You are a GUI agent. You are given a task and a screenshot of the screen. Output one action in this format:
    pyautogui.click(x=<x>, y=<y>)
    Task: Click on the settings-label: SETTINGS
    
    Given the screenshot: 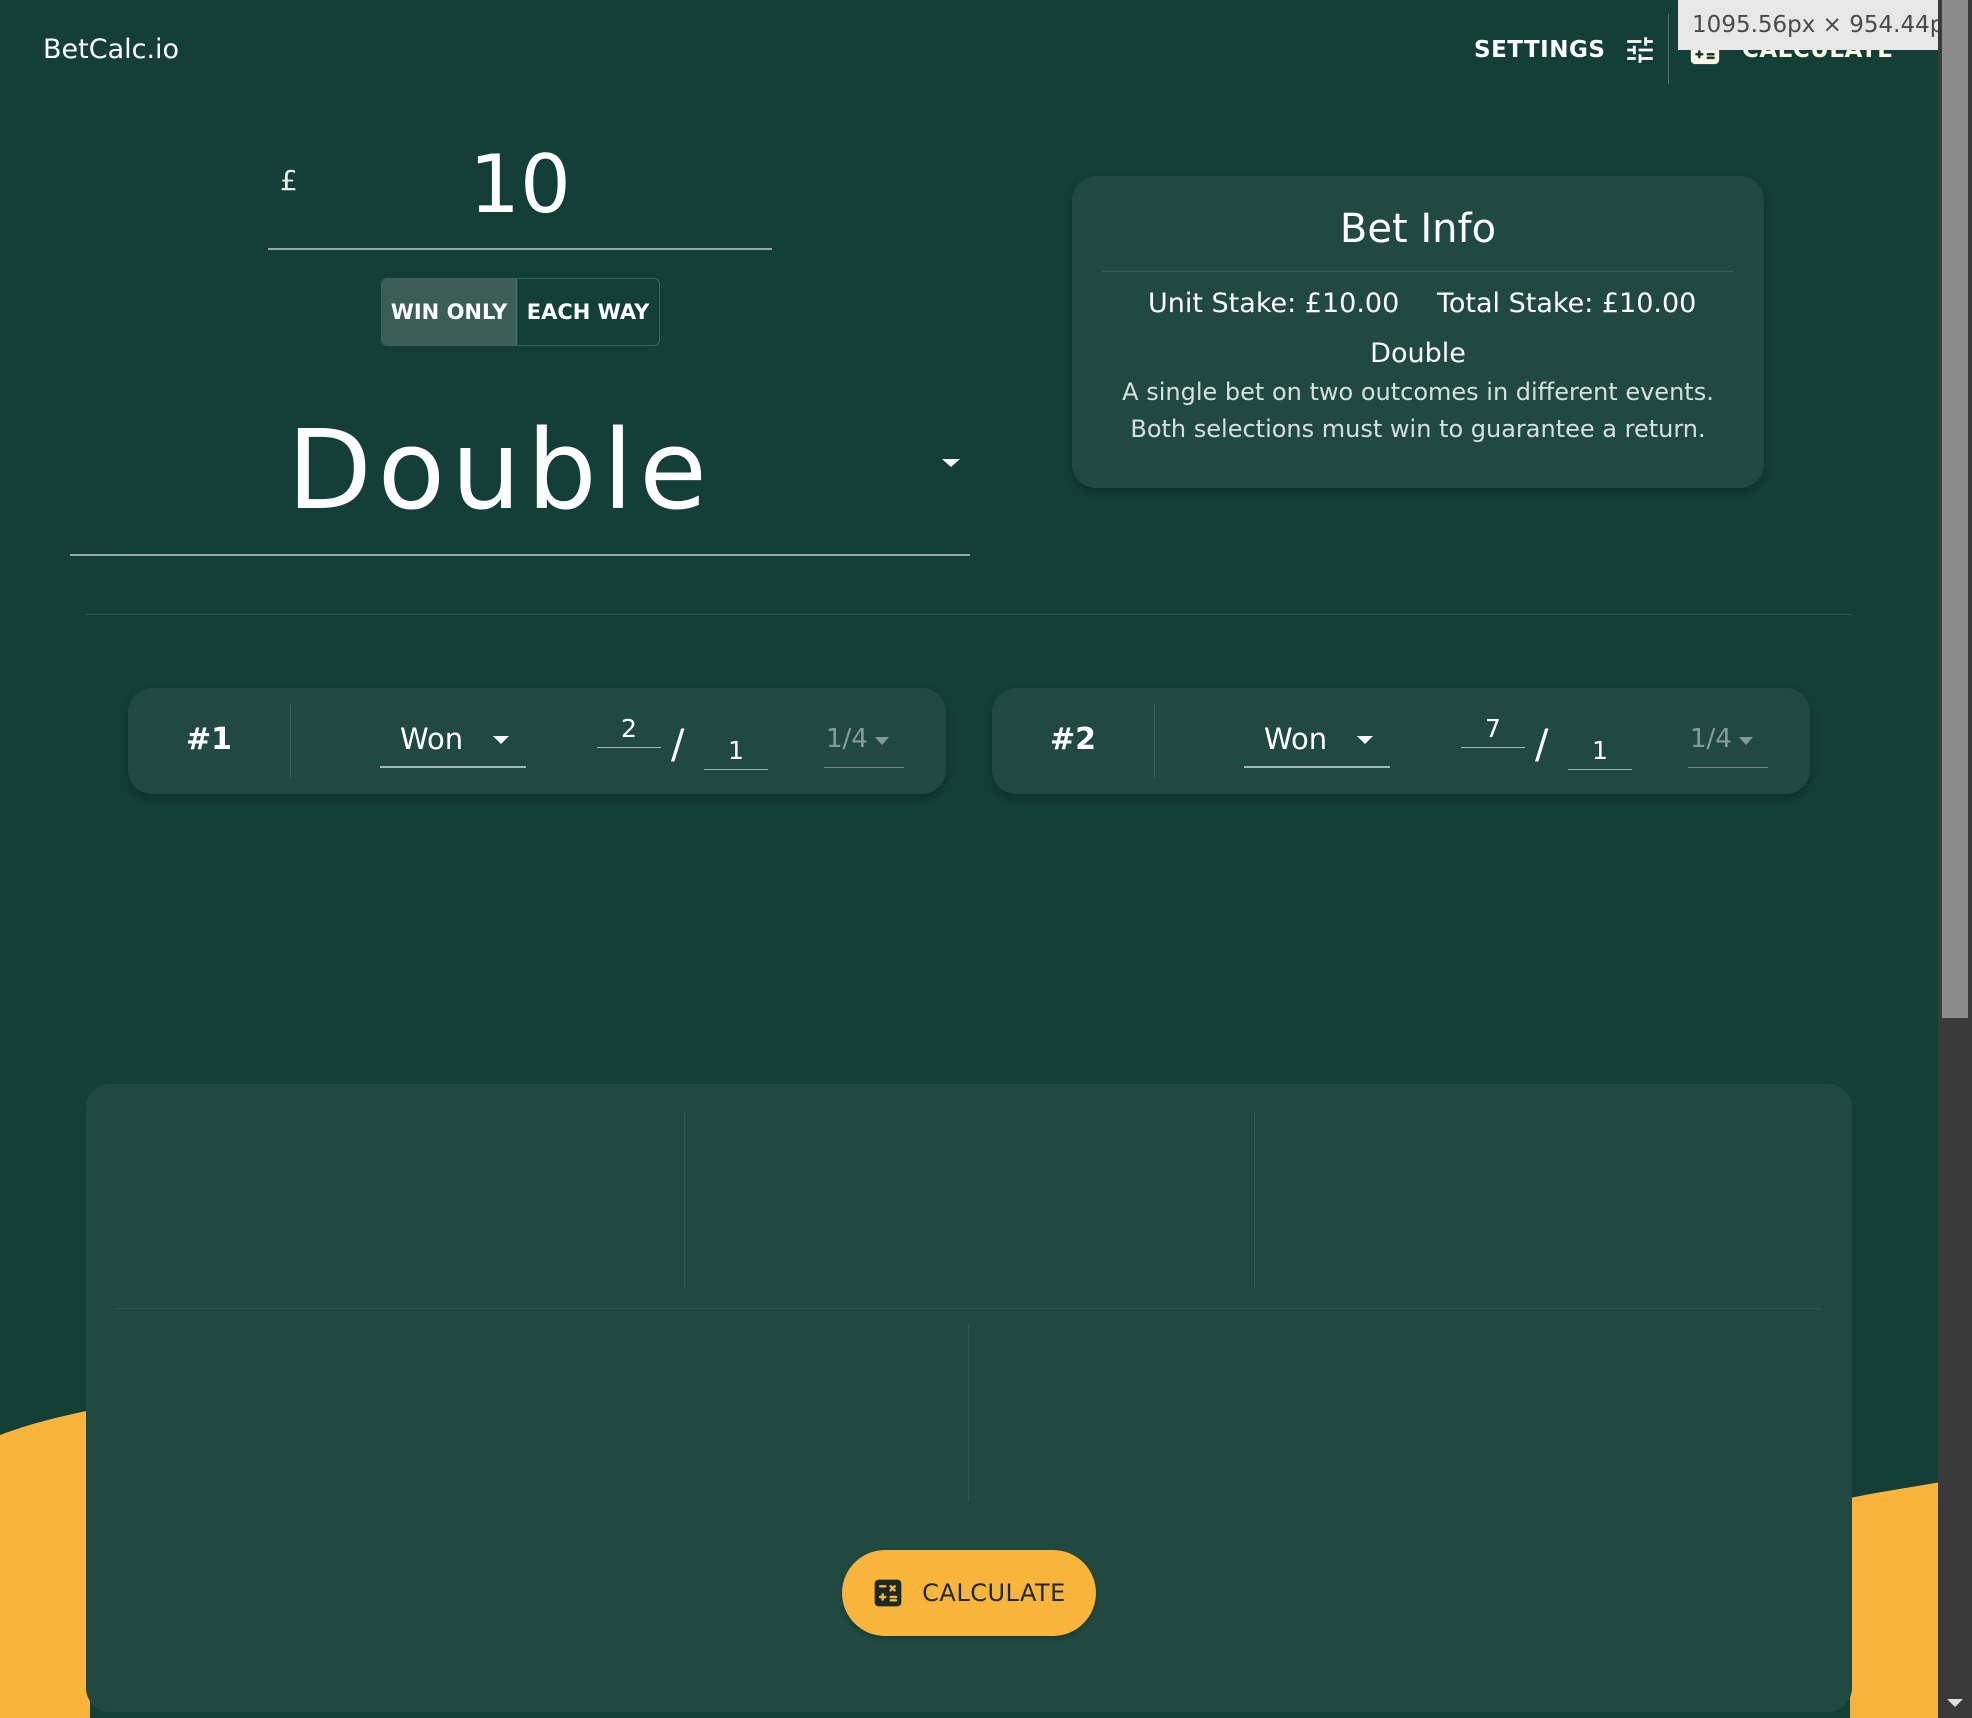 What is the action you would take?
    pyautogui.click(x=1540, y=50)
    